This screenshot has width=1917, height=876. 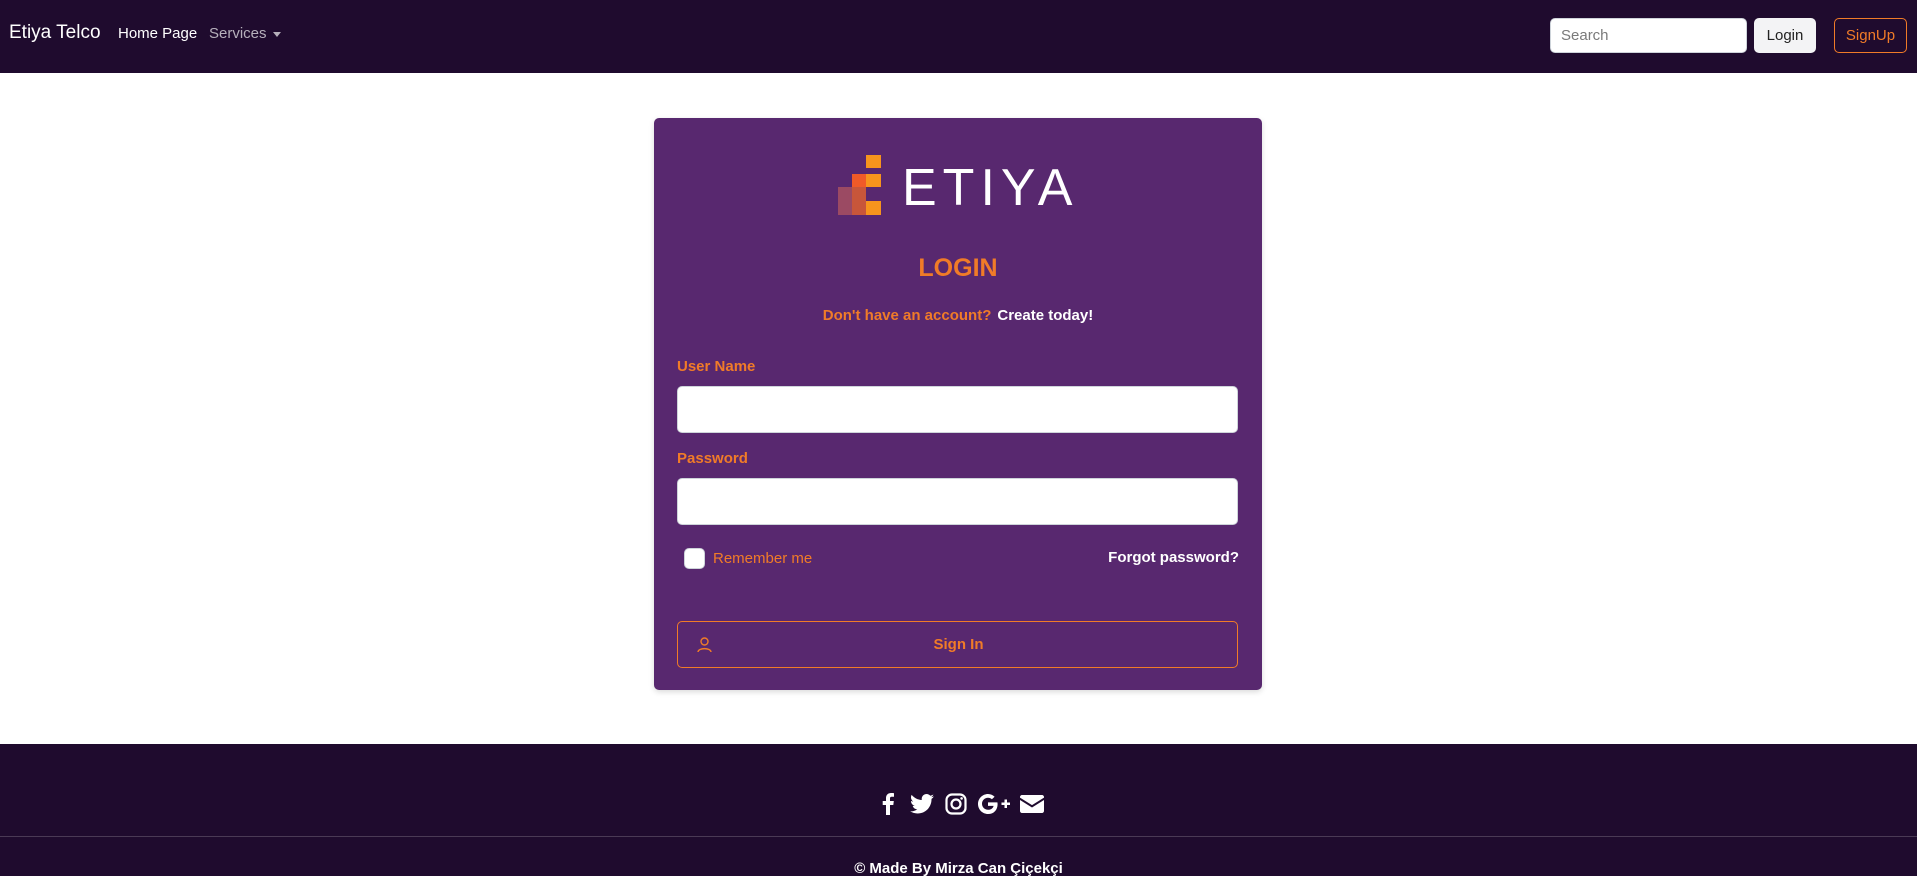 What do you see at coordinates (1173, 557) in the screenshot?
I see `forgot-password-link: Forgot password?` at bounding box center [1173, 557].